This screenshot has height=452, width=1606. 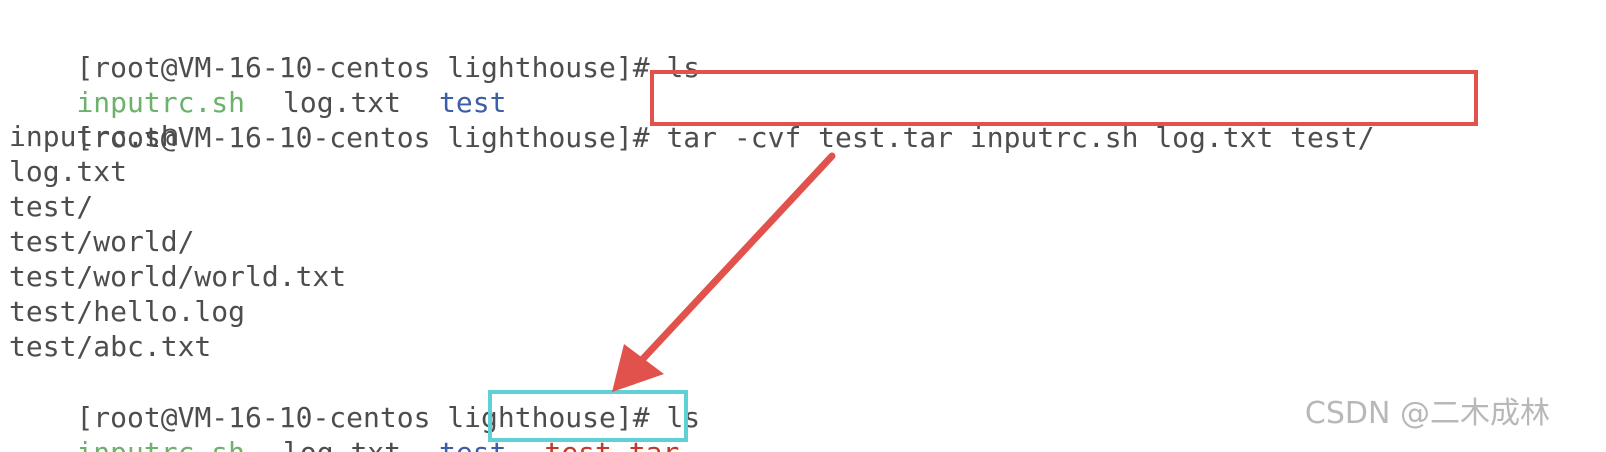 What do you see at coordinates (127, 311) in the screenshot?
I see `tar-output-line: test/hello.log` at bounding box center [127, 311].